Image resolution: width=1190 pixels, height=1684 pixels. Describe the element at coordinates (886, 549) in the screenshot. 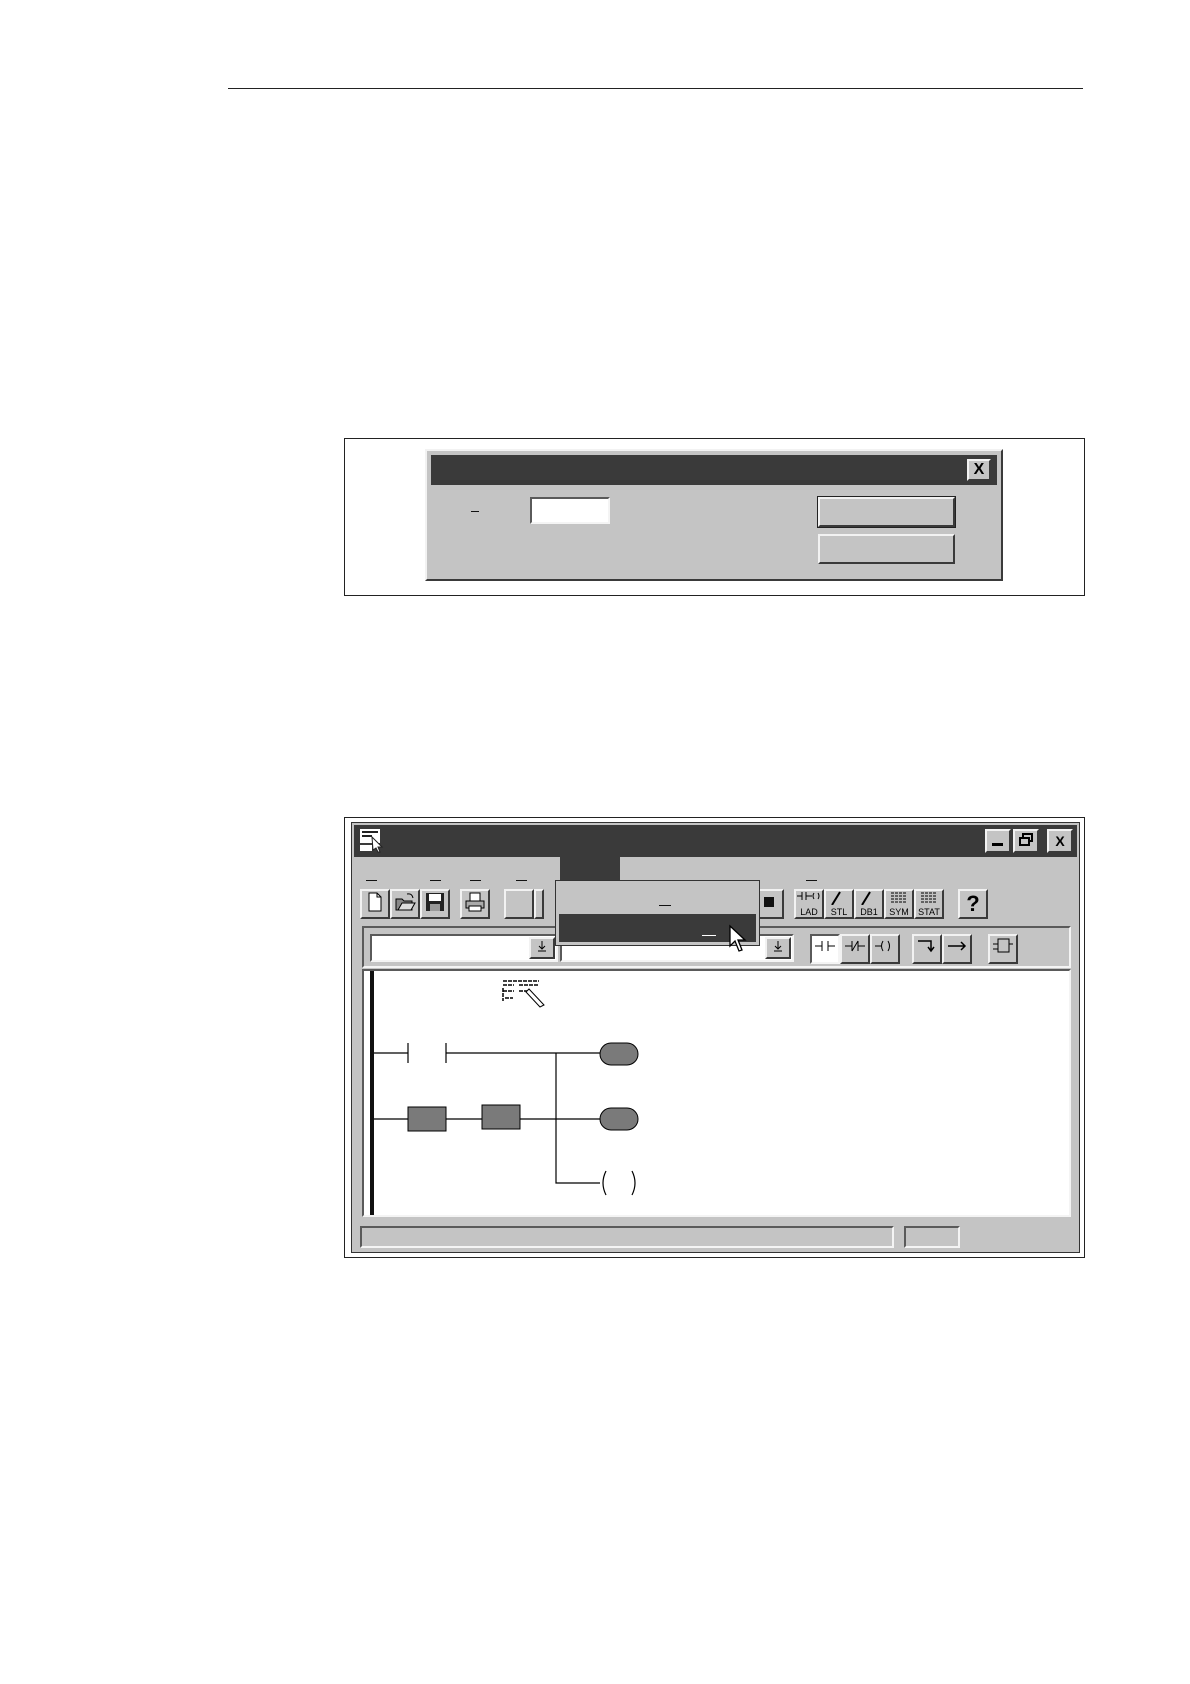

I see `dialog-cancel-button` at that location.